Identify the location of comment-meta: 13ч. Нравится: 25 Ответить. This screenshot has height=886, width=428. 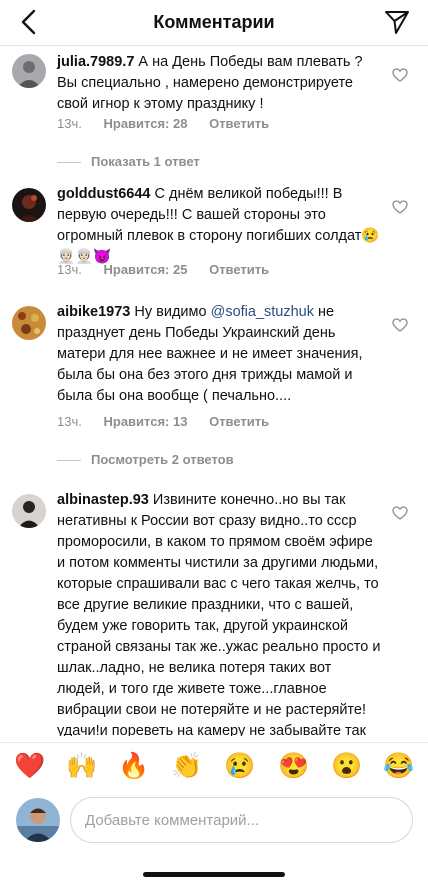
(172, 269).